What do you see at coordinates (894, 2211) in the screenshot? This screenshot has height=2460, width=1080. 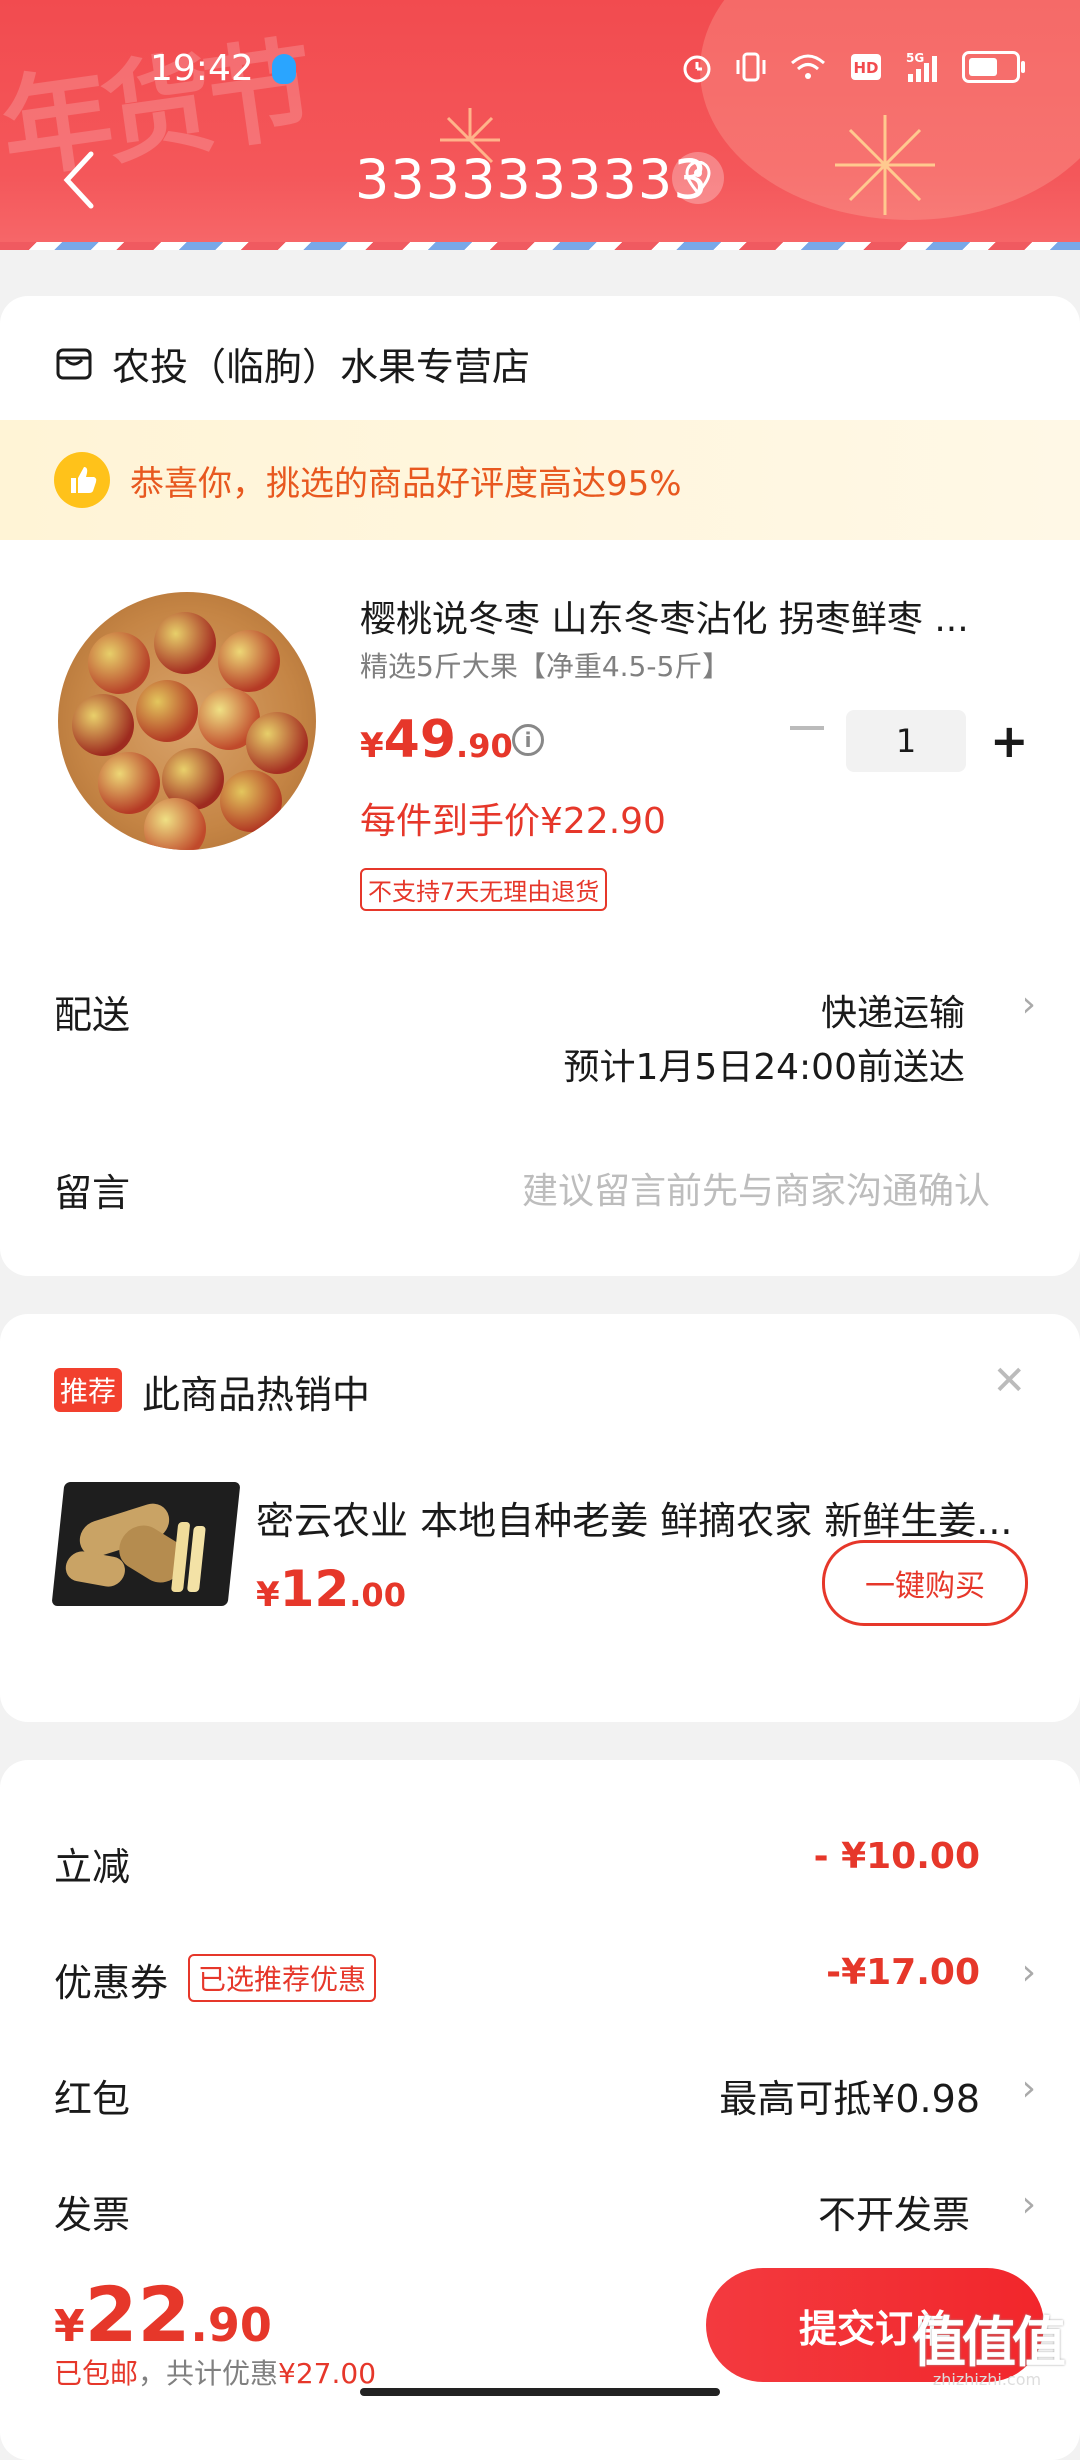 I see `invoice-value: 不开发票` at bounding box center [894, 2211].